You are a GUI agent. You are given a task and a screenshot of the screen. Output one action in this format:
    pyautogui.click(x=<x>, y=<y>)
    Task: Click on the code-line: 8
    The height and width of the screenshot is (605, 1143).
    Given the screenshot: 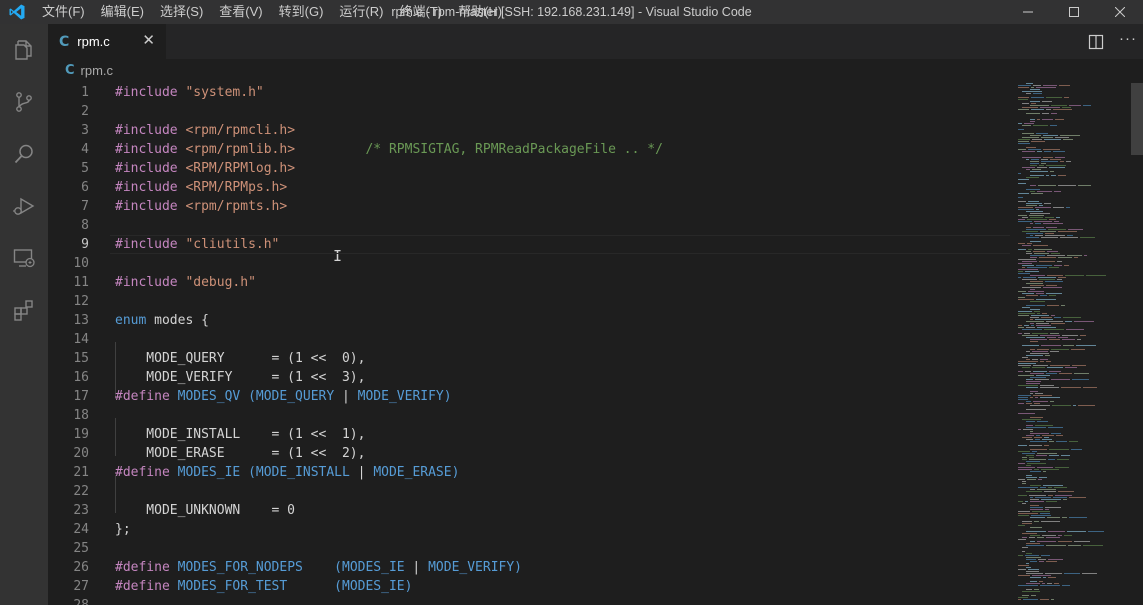 What is the action you would take?
    pyautogui.click(x=528, y=225)
    